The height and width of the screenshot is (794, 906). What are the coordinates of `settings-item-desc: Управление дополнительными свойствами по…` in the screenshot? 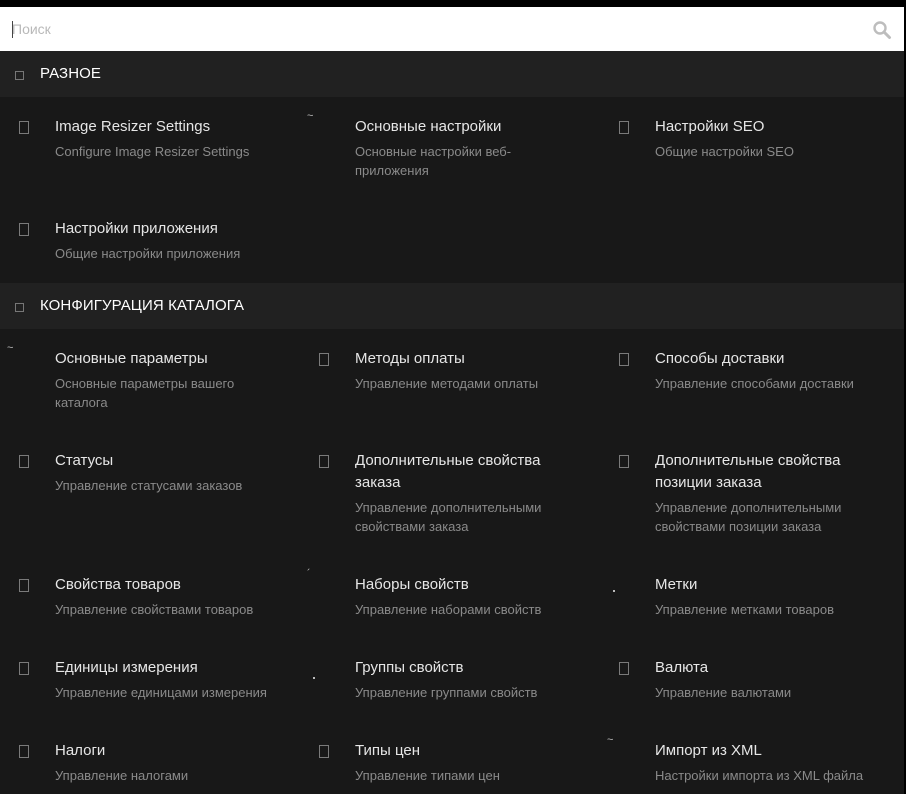 It's located at (748, 517).